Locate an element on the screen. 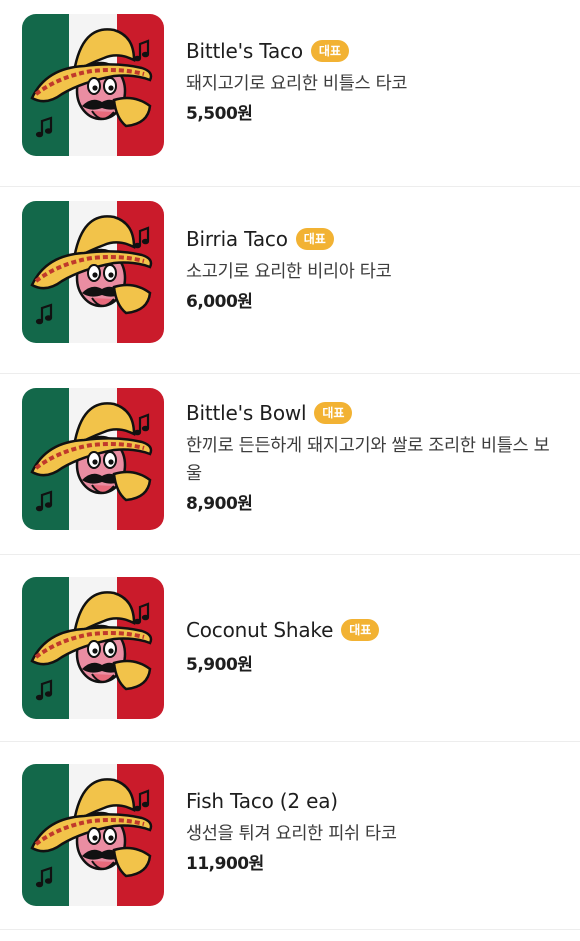  menu-item-name: Fish Taco (2 ea) is located at coordinates (262, 801).